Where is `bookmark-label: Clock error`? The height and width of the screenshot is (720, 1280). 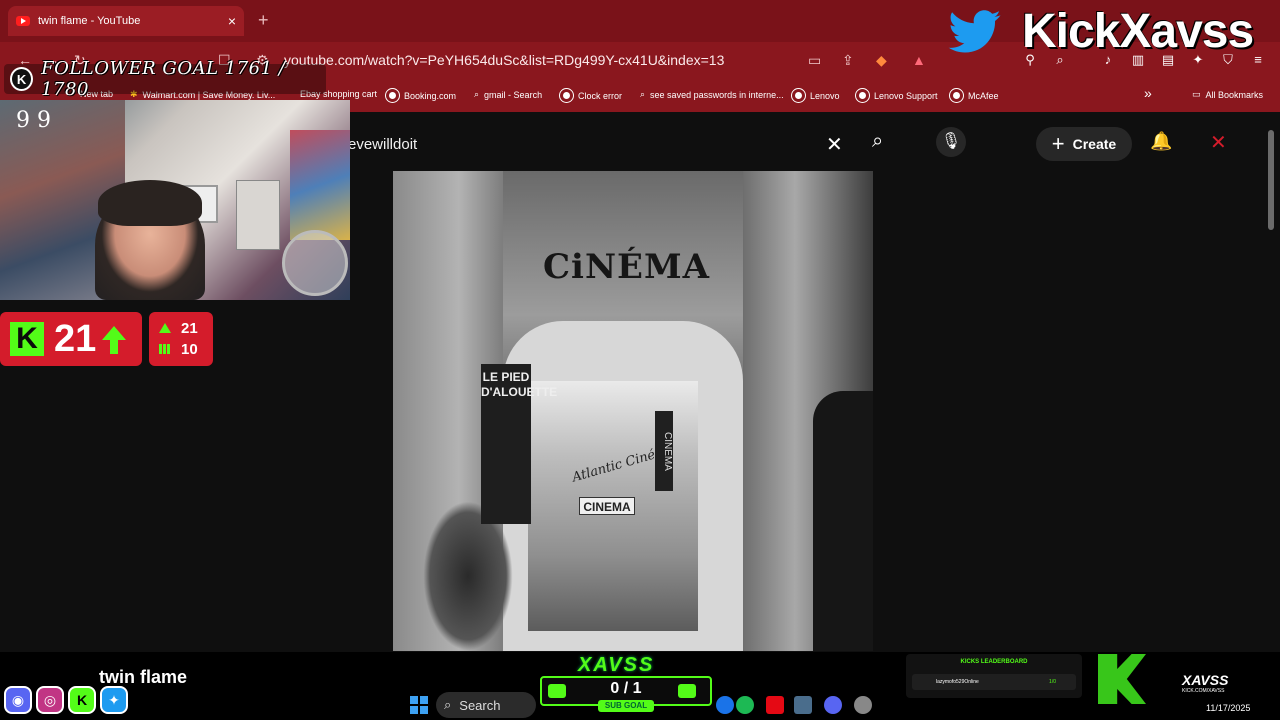
bookmark-label: Clock error is located at coordinates (600, 95).